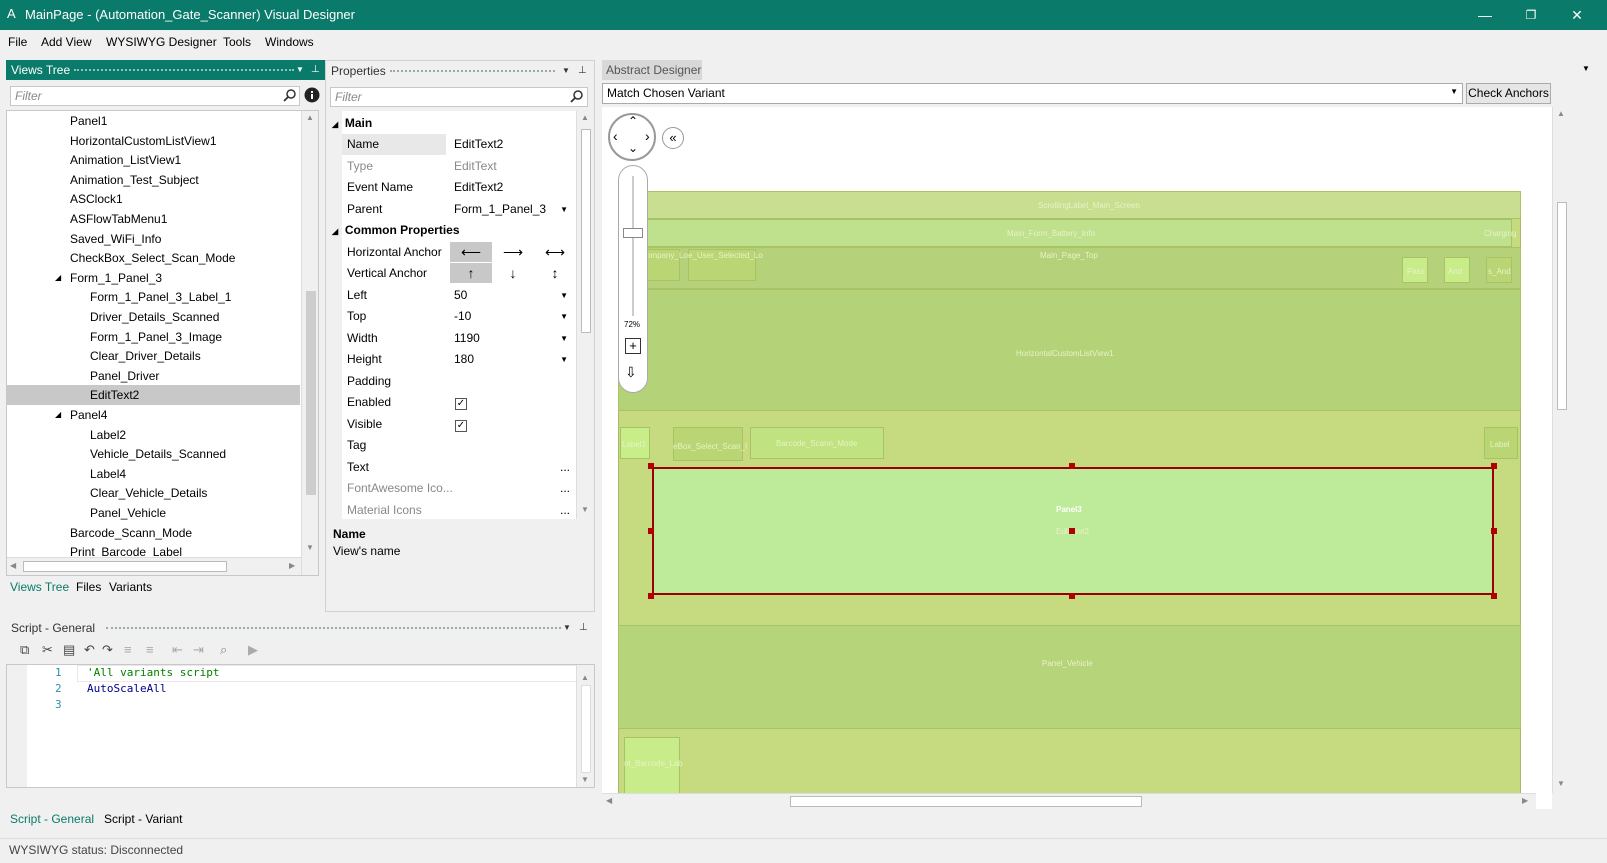 This screenshot has height=863, width=1607. I want to click on comment-icon: ≡, so click(128, 649).